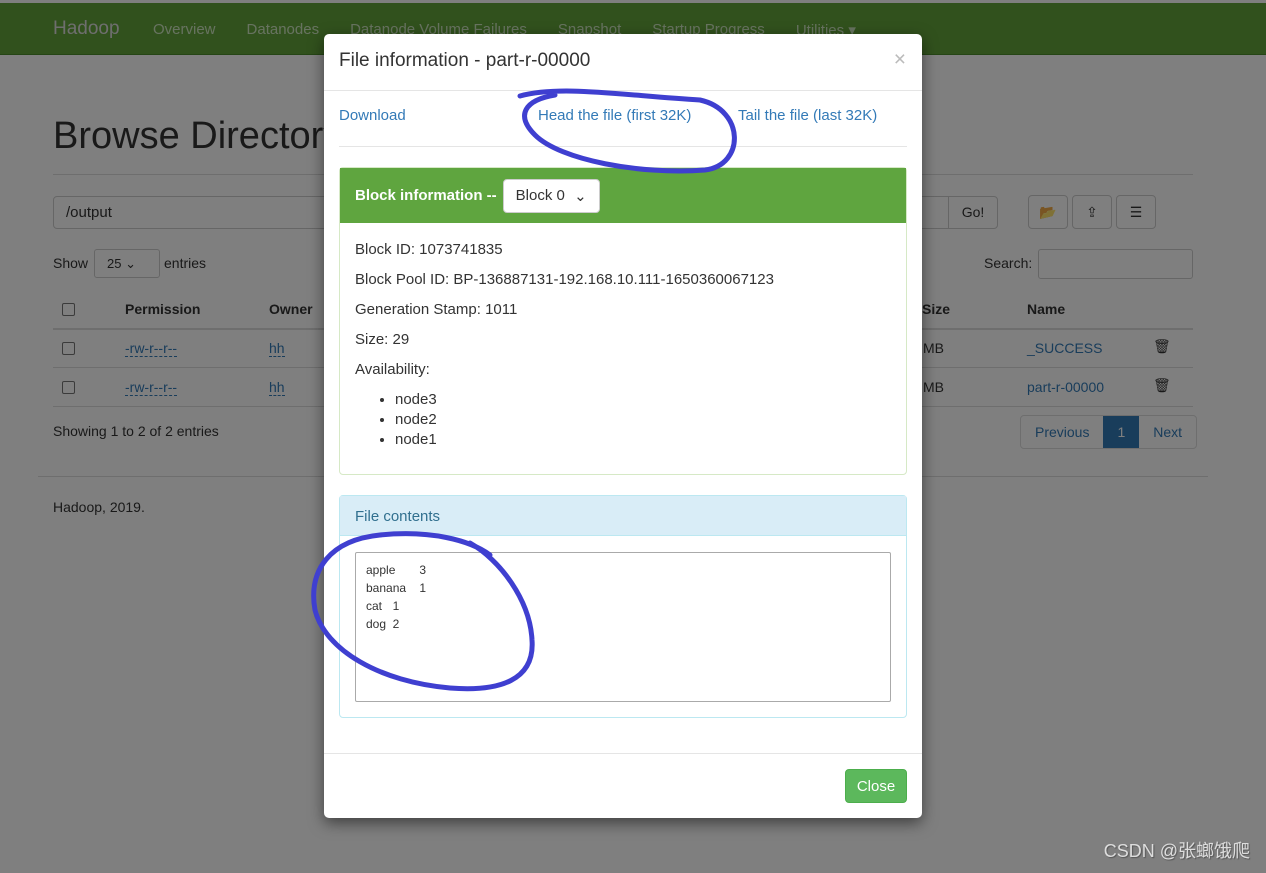  I want to click on close-icon: ×, so click(900, 60).